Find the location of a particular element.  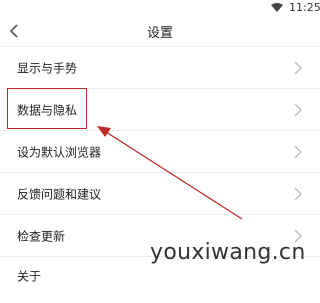

settings-item-label: 反馈问题和建议 is located at coordinates (59, 194).